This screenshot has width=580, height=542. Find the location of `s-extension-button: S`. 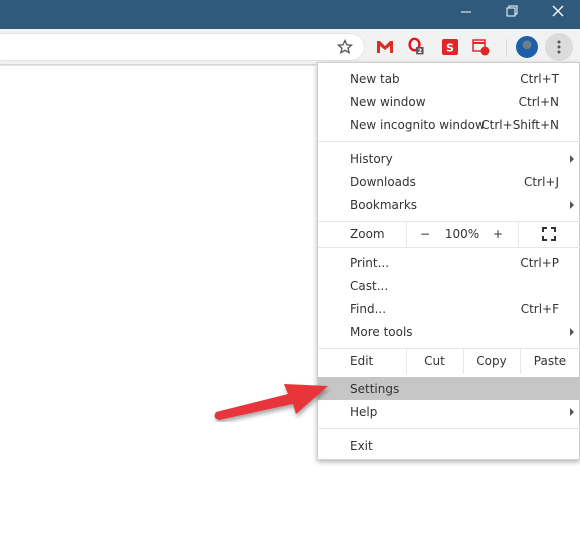

s-extension-button: S is located at coordinates (450, 47).